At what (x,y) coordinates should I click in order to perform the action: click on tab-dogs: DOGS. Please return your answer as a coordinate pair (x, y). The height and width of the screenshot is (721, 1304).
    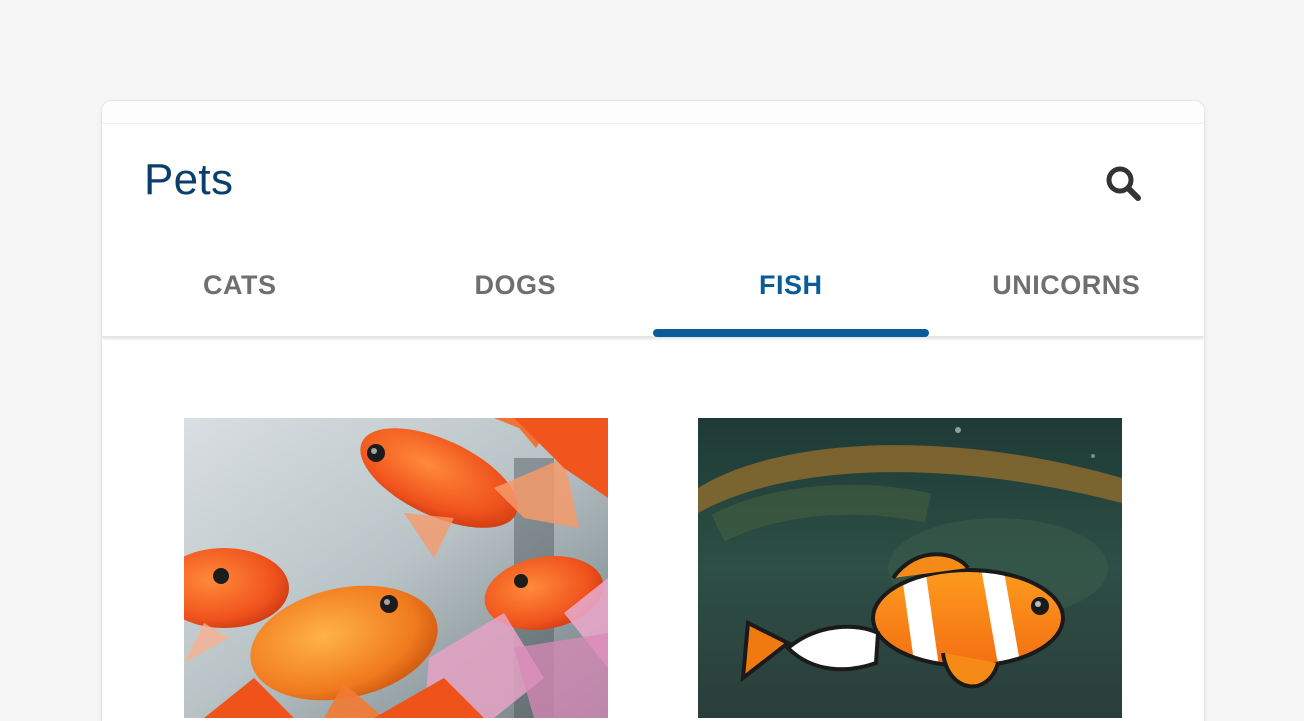
    Looking at the image, I should click on (516, 295).